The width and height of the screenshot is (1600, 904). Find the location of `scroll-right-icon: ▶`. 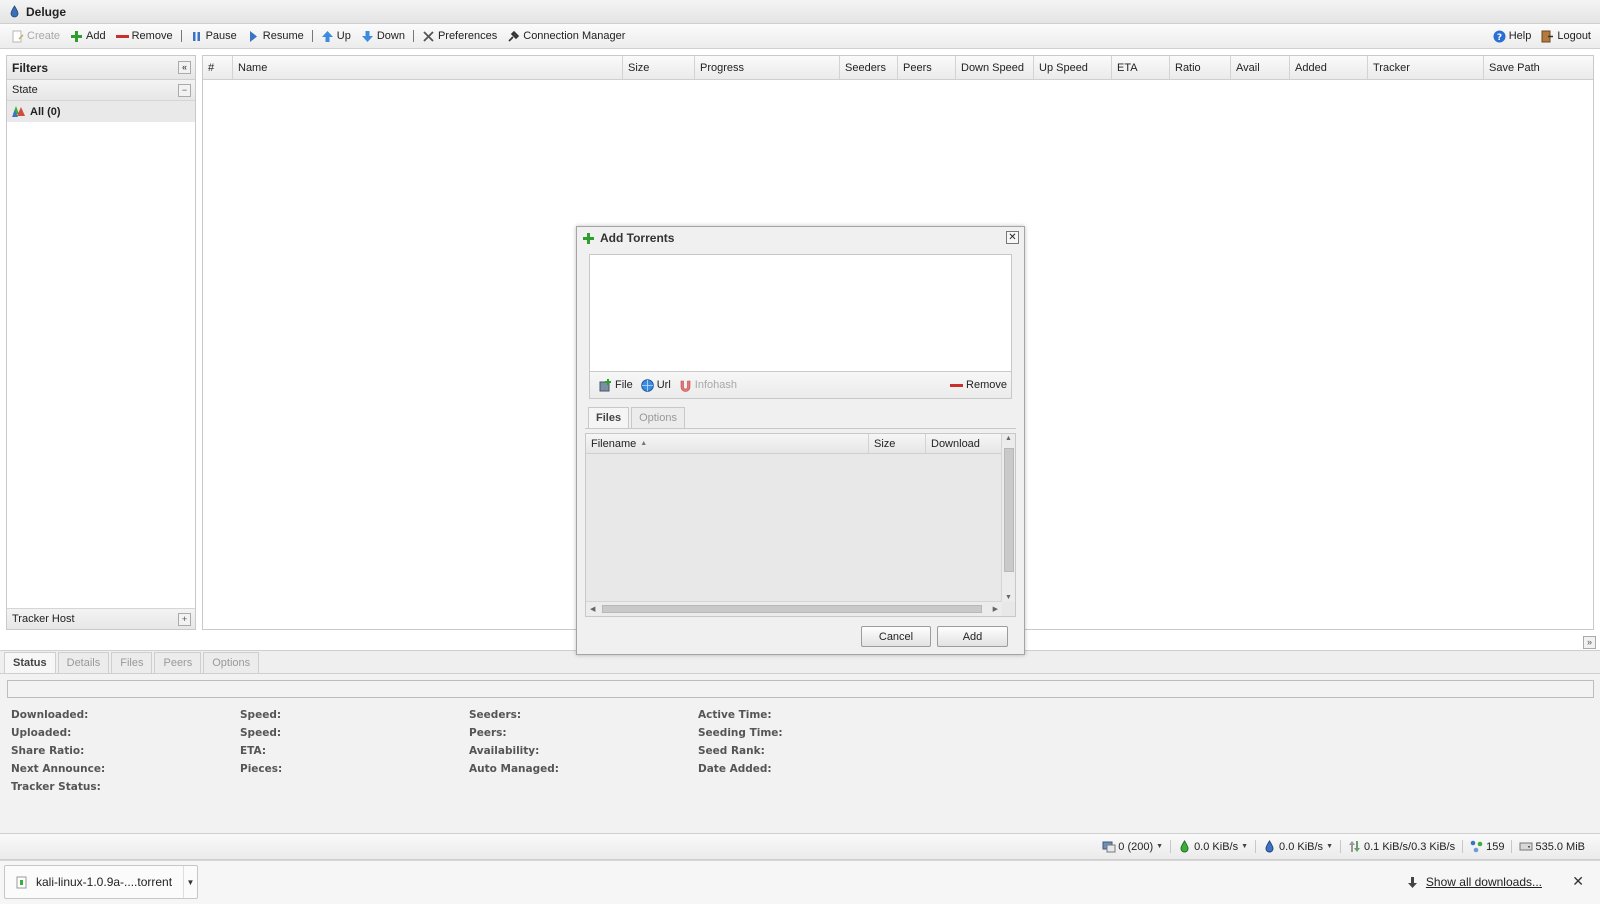

scroll-right-icon: ▶ is located at coordinates (995, 609).